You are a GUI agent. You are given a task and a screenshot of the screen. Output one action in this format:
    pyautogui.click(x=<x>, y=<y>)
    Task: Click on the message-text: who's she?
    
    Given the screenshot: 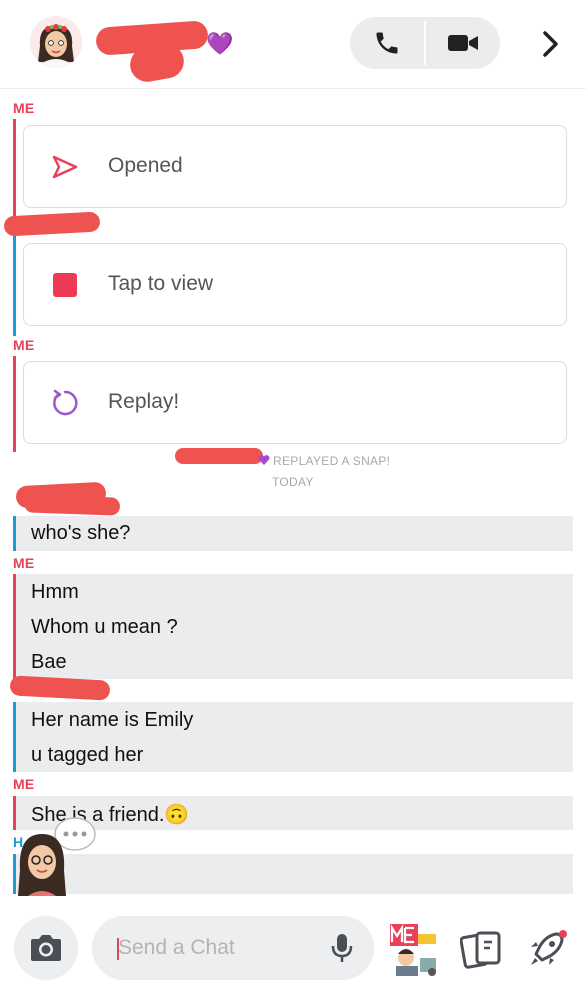 What is the action you would take?
    pyautogui.click(x=81, y=533)
    